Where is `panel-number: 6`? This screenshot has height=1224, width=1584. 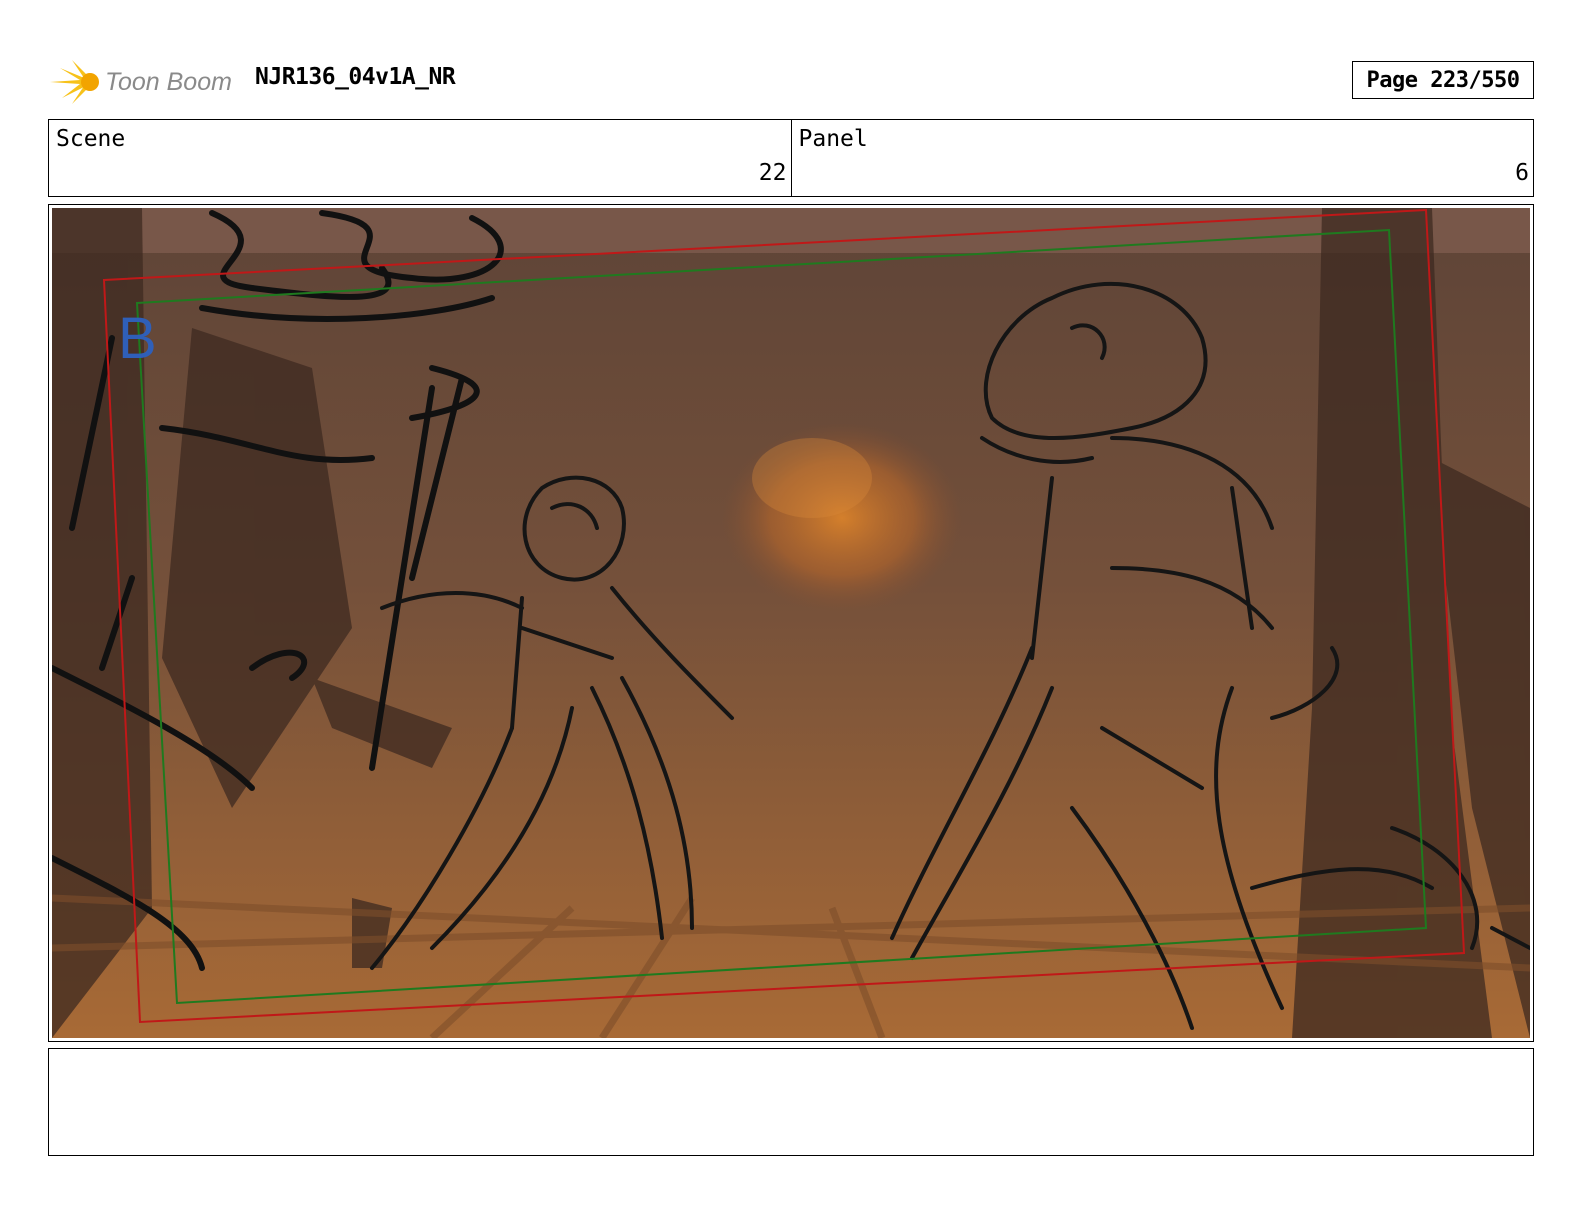
panel-number: 6 is located at coordinates (1522, 173).